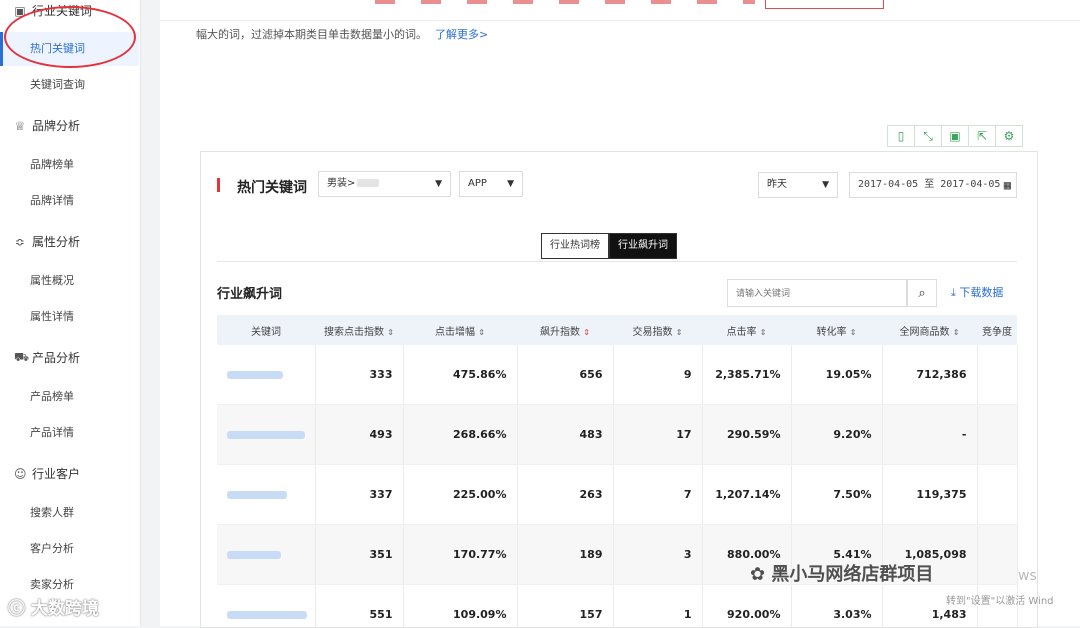 This screenshot has width=1080, height=628. I want to click on category-redaction, so click(368, 183).